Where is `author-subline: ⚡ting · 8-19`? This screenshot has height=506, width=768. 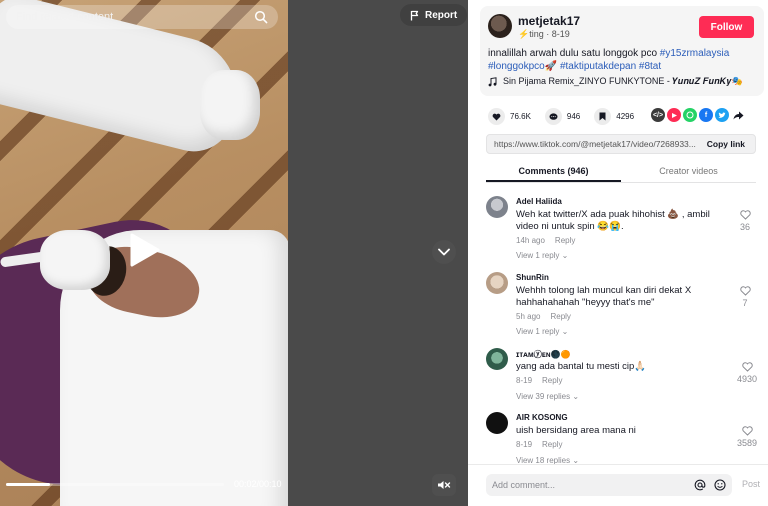 author-subline: ⚡ting · 8-19 is located at coordinates (544, 34).